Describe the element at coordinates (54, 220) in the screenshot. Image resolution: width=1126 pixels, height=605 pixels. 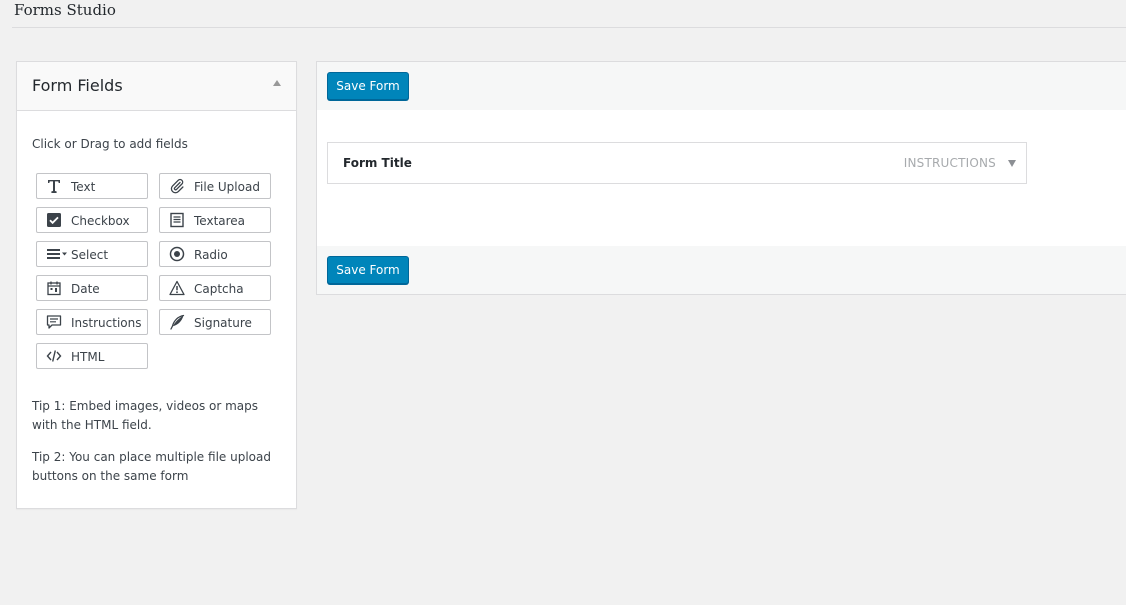
I see `checkbox-icon` at that location.